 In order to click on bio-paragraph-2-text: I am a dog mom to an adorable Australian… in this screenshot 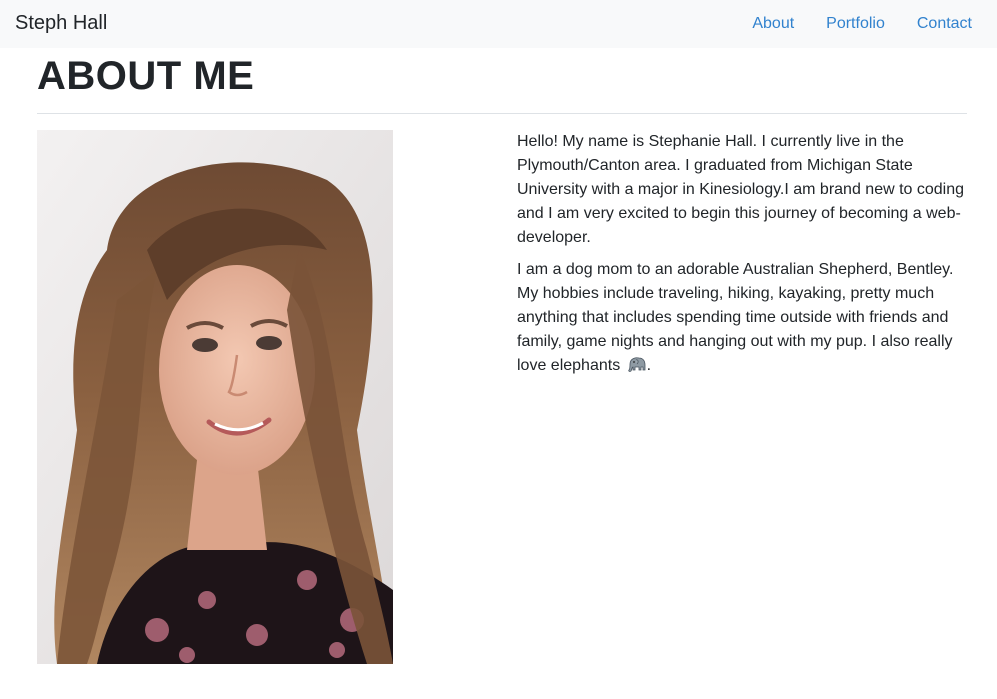, I will do `click(735, 317)`.